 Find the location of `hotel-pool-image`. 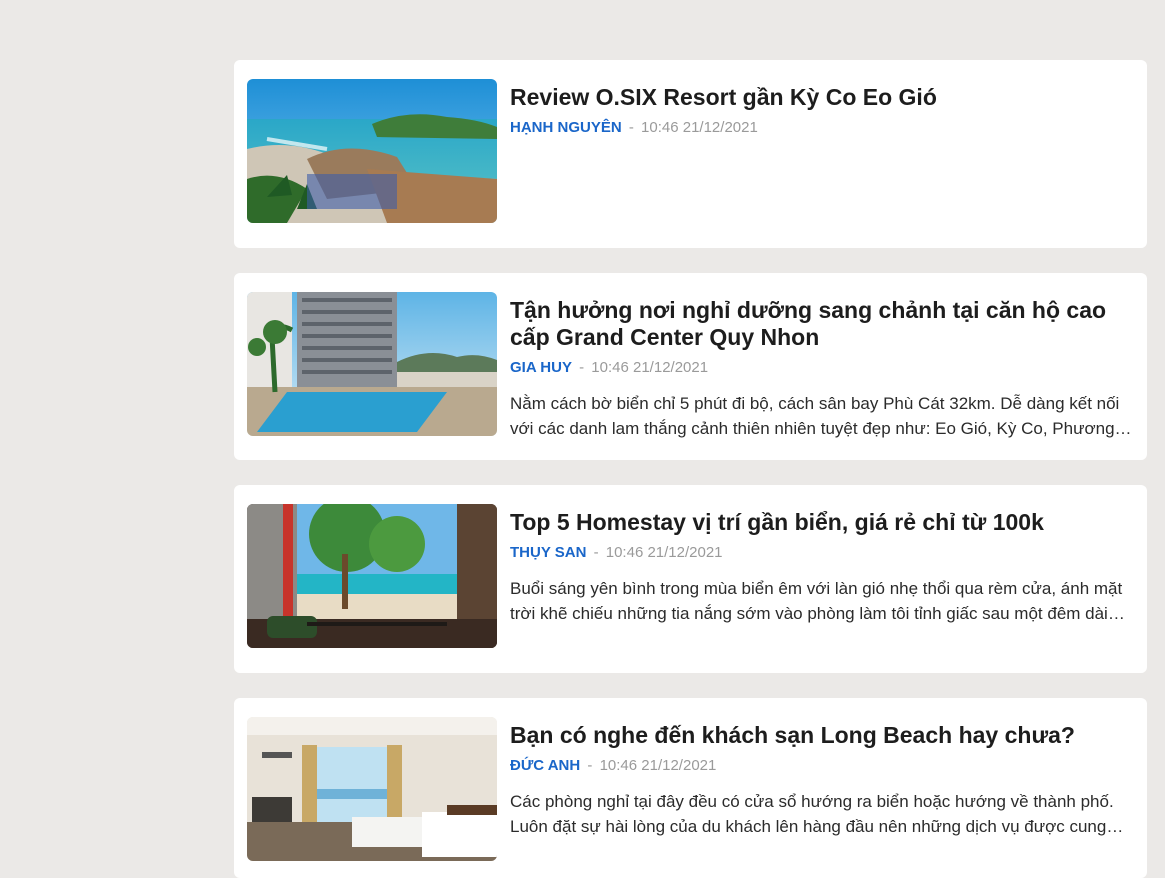

hotel-pool-image is located at coordinates (372, 364).